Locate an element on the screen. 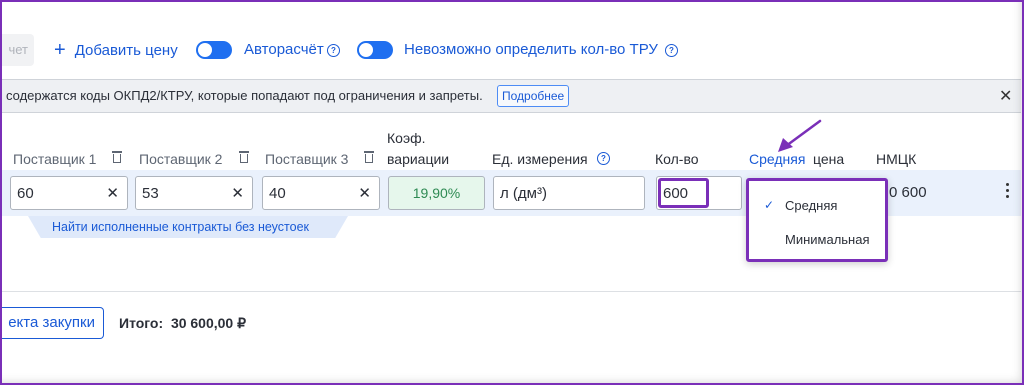 Image resolution: width=1024 pixels, height=385 pixels. column-variation-line1: Коэф. is located at coordinates (406, 138).